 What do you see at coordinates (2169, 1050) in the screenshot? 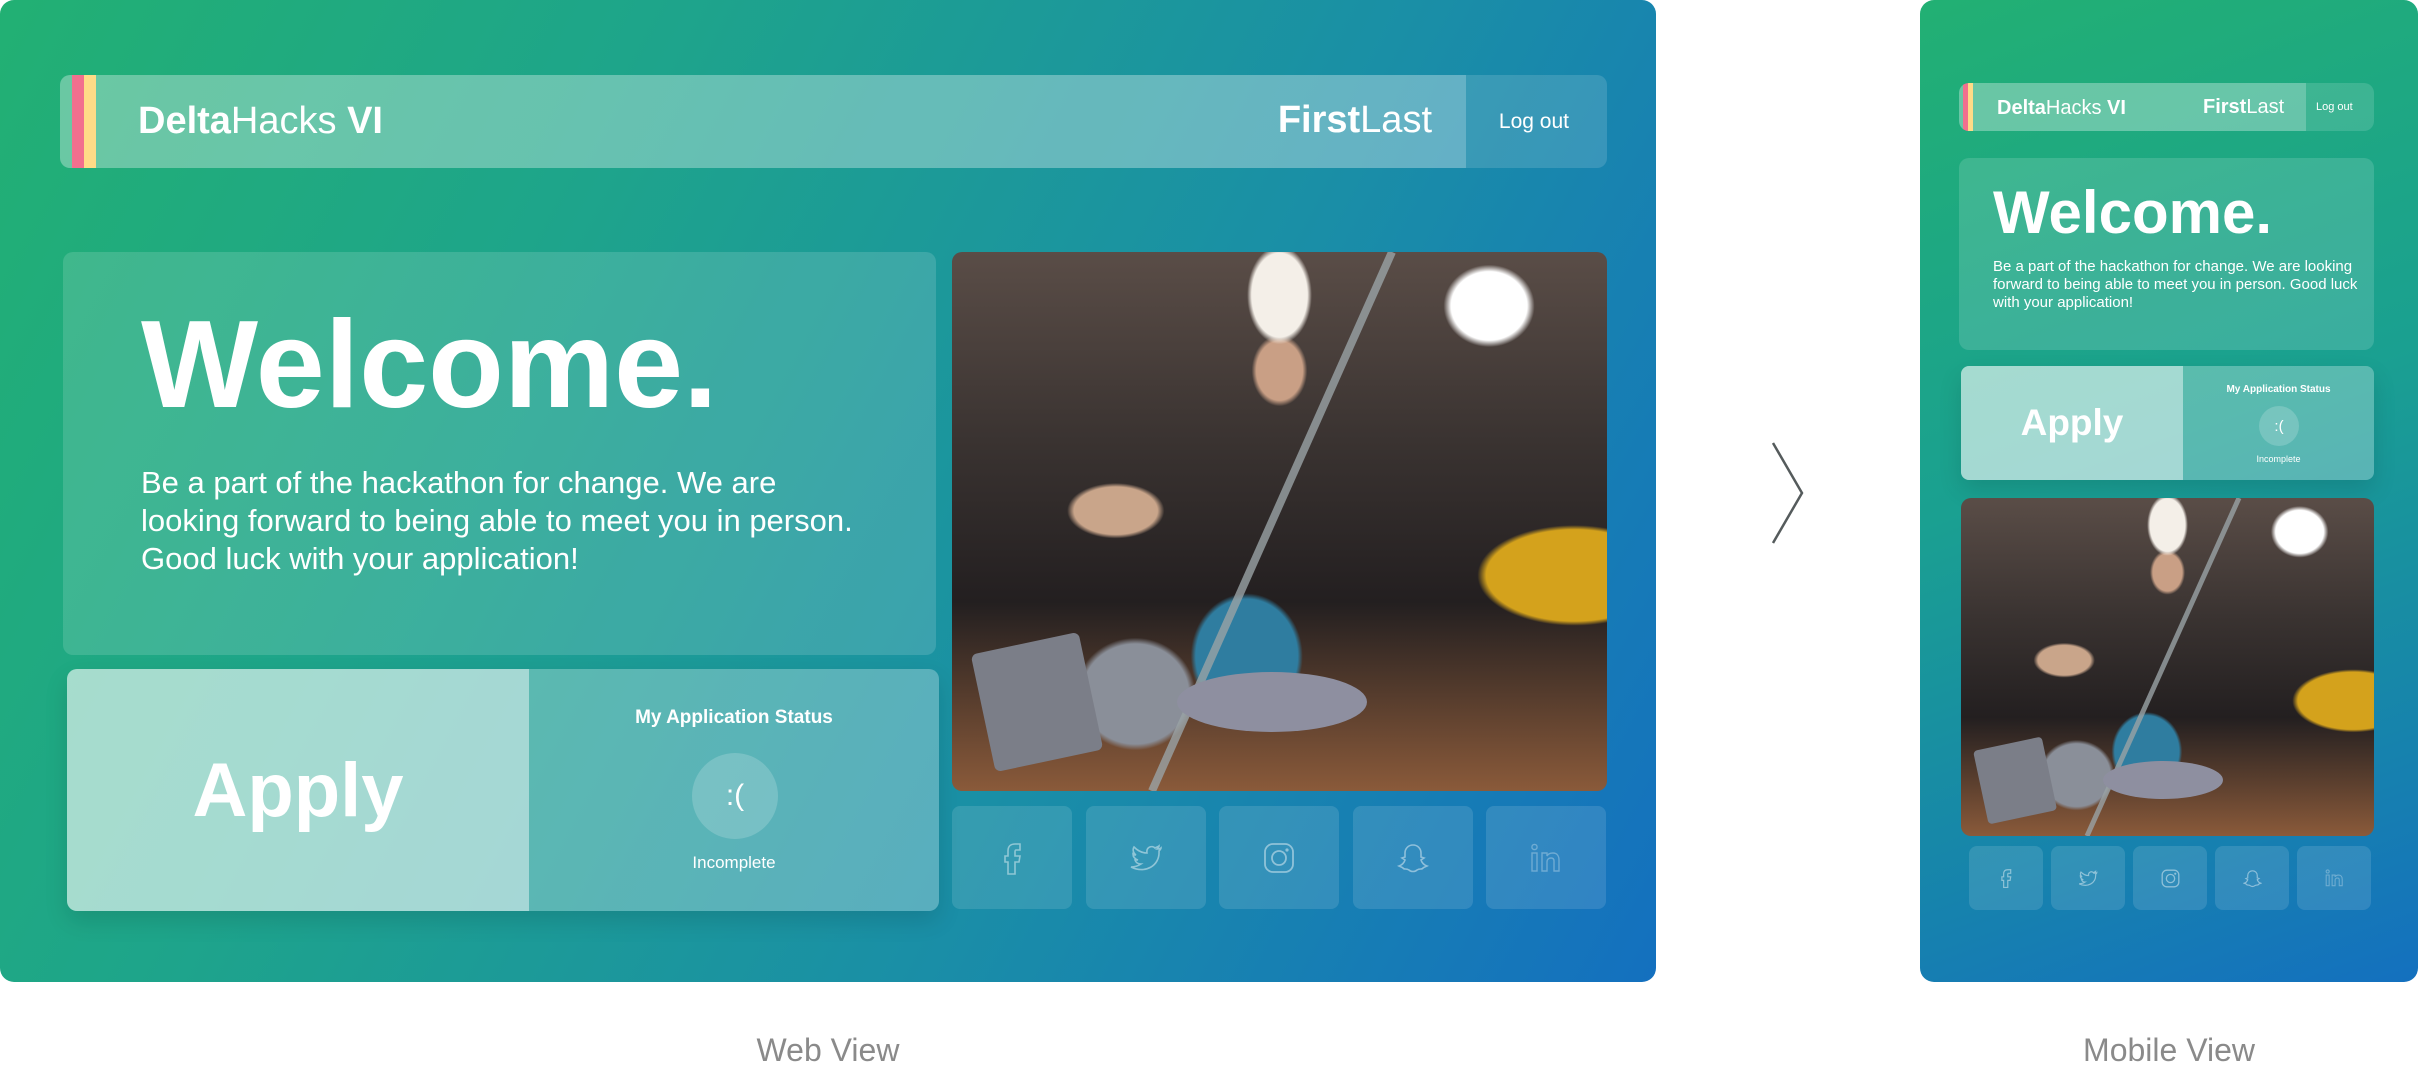
I see `mobile-view-caption: Mobile View` at bounding box center [2169, 1050].